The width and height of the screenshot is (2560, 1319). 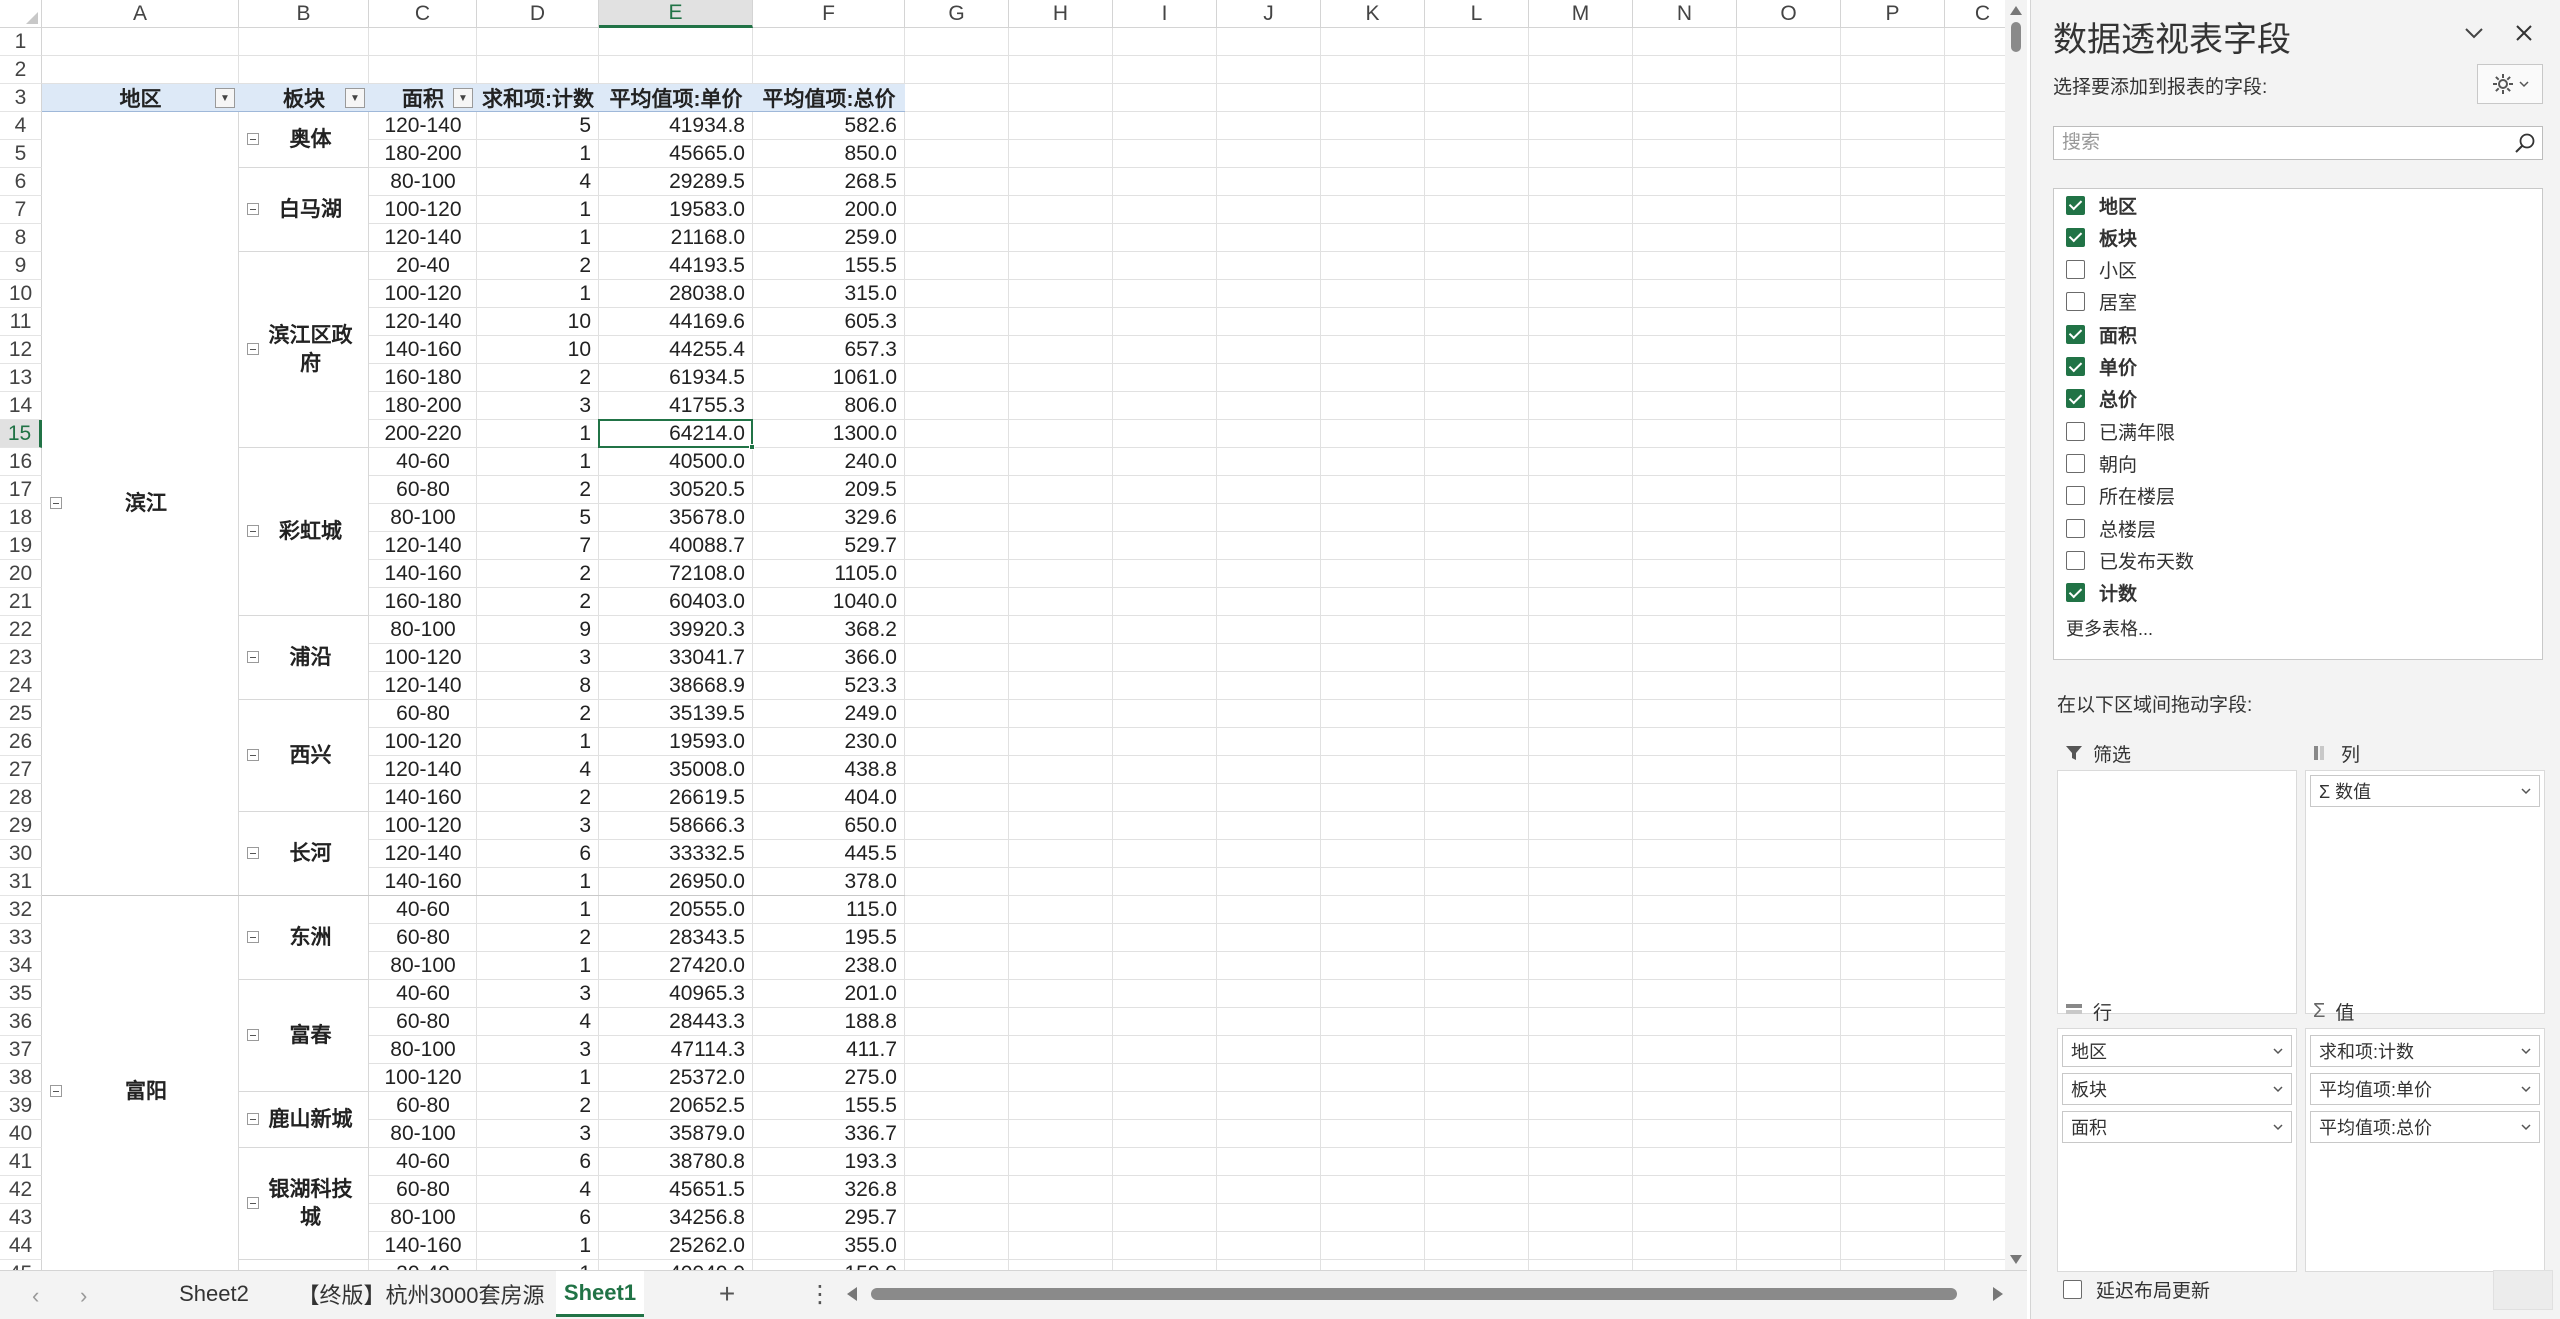 I want to click on filter-area-drop, so click(x=2177, y=892).